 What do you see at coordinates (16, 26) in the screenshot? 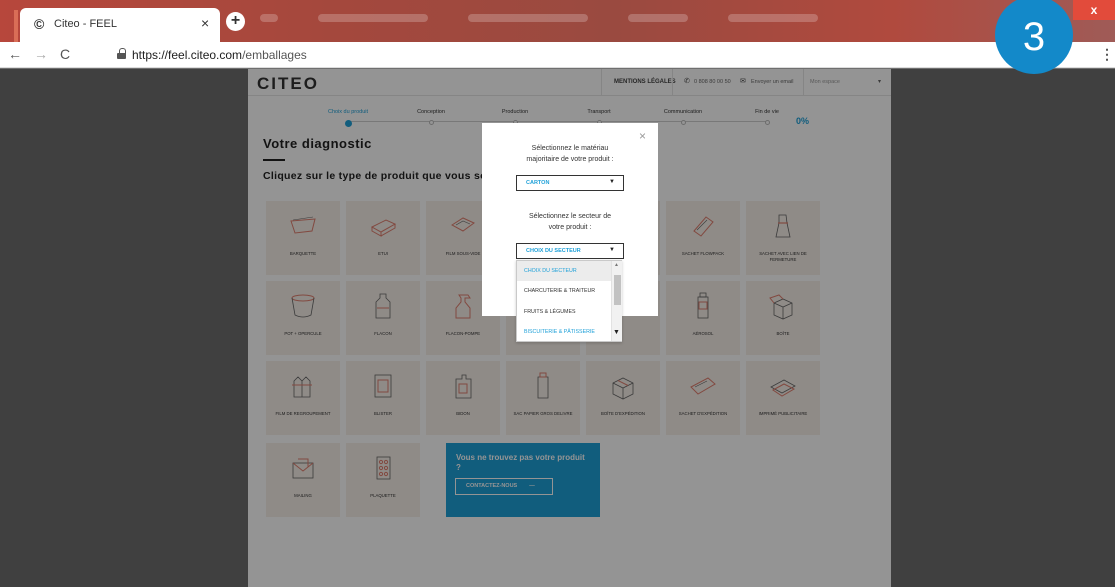
I see `tab-accent` at bounding box center [16, 26].